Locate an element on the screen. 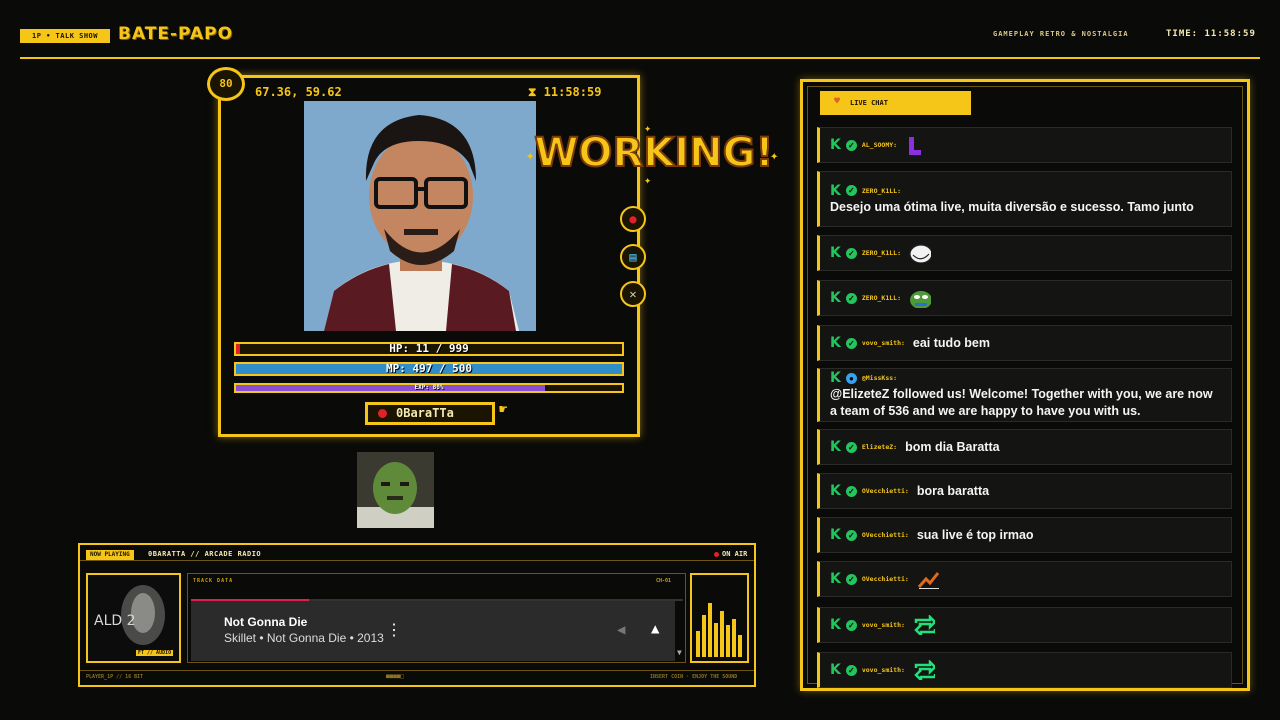  working-banner-art: WORKING! ✦ ✦ ✦ ✦ is located at coordinates (652, 154).